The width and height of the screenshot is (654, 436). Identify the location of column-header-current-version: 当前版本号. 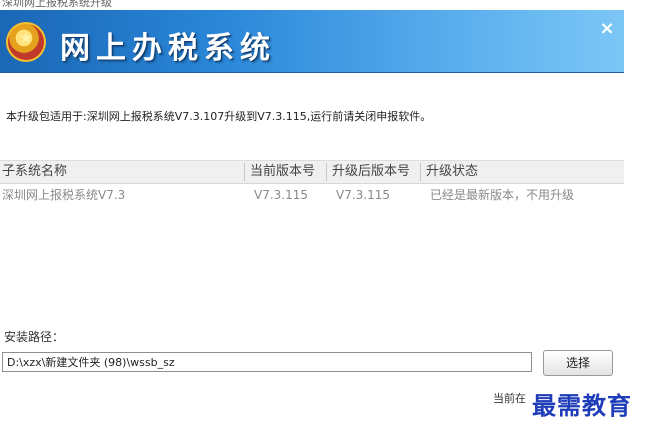
(282, 172).